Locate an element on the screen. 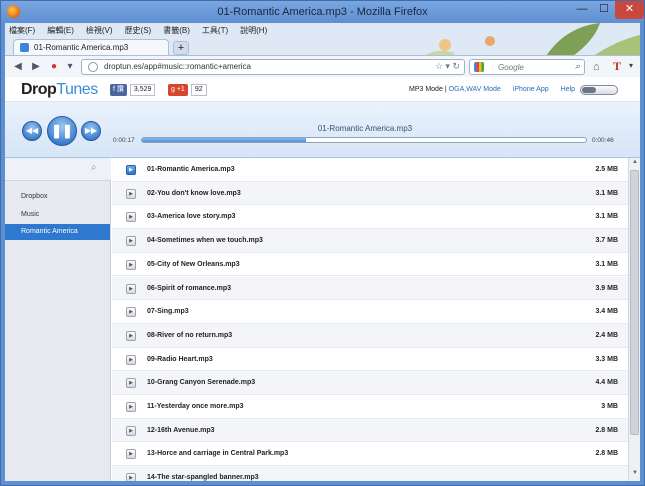  track-name: 12-16th Avenue.mp3 is located at coordinates (181, 430).